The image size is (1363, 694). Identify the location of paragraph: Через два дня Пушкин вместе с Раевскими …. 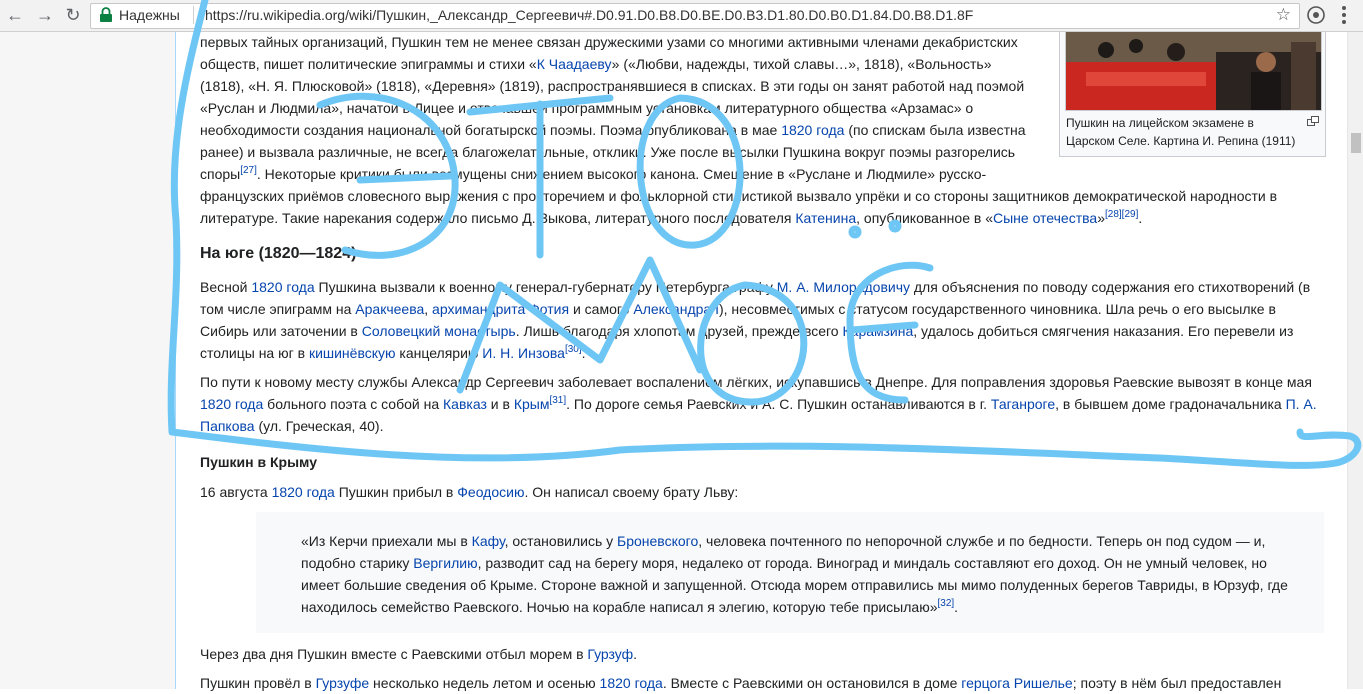
(765, 654).